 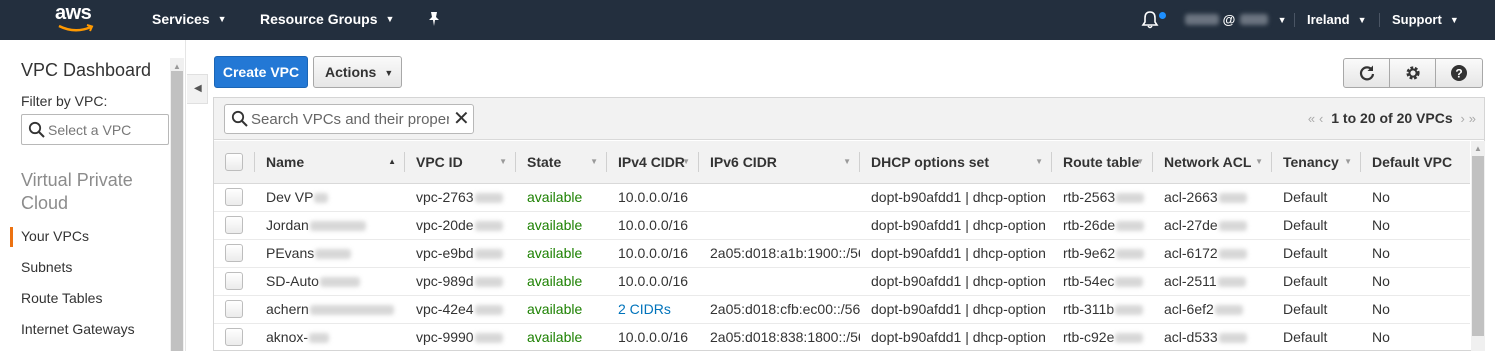 I want to click on help-button: ?, so click(x=1459, y=73).